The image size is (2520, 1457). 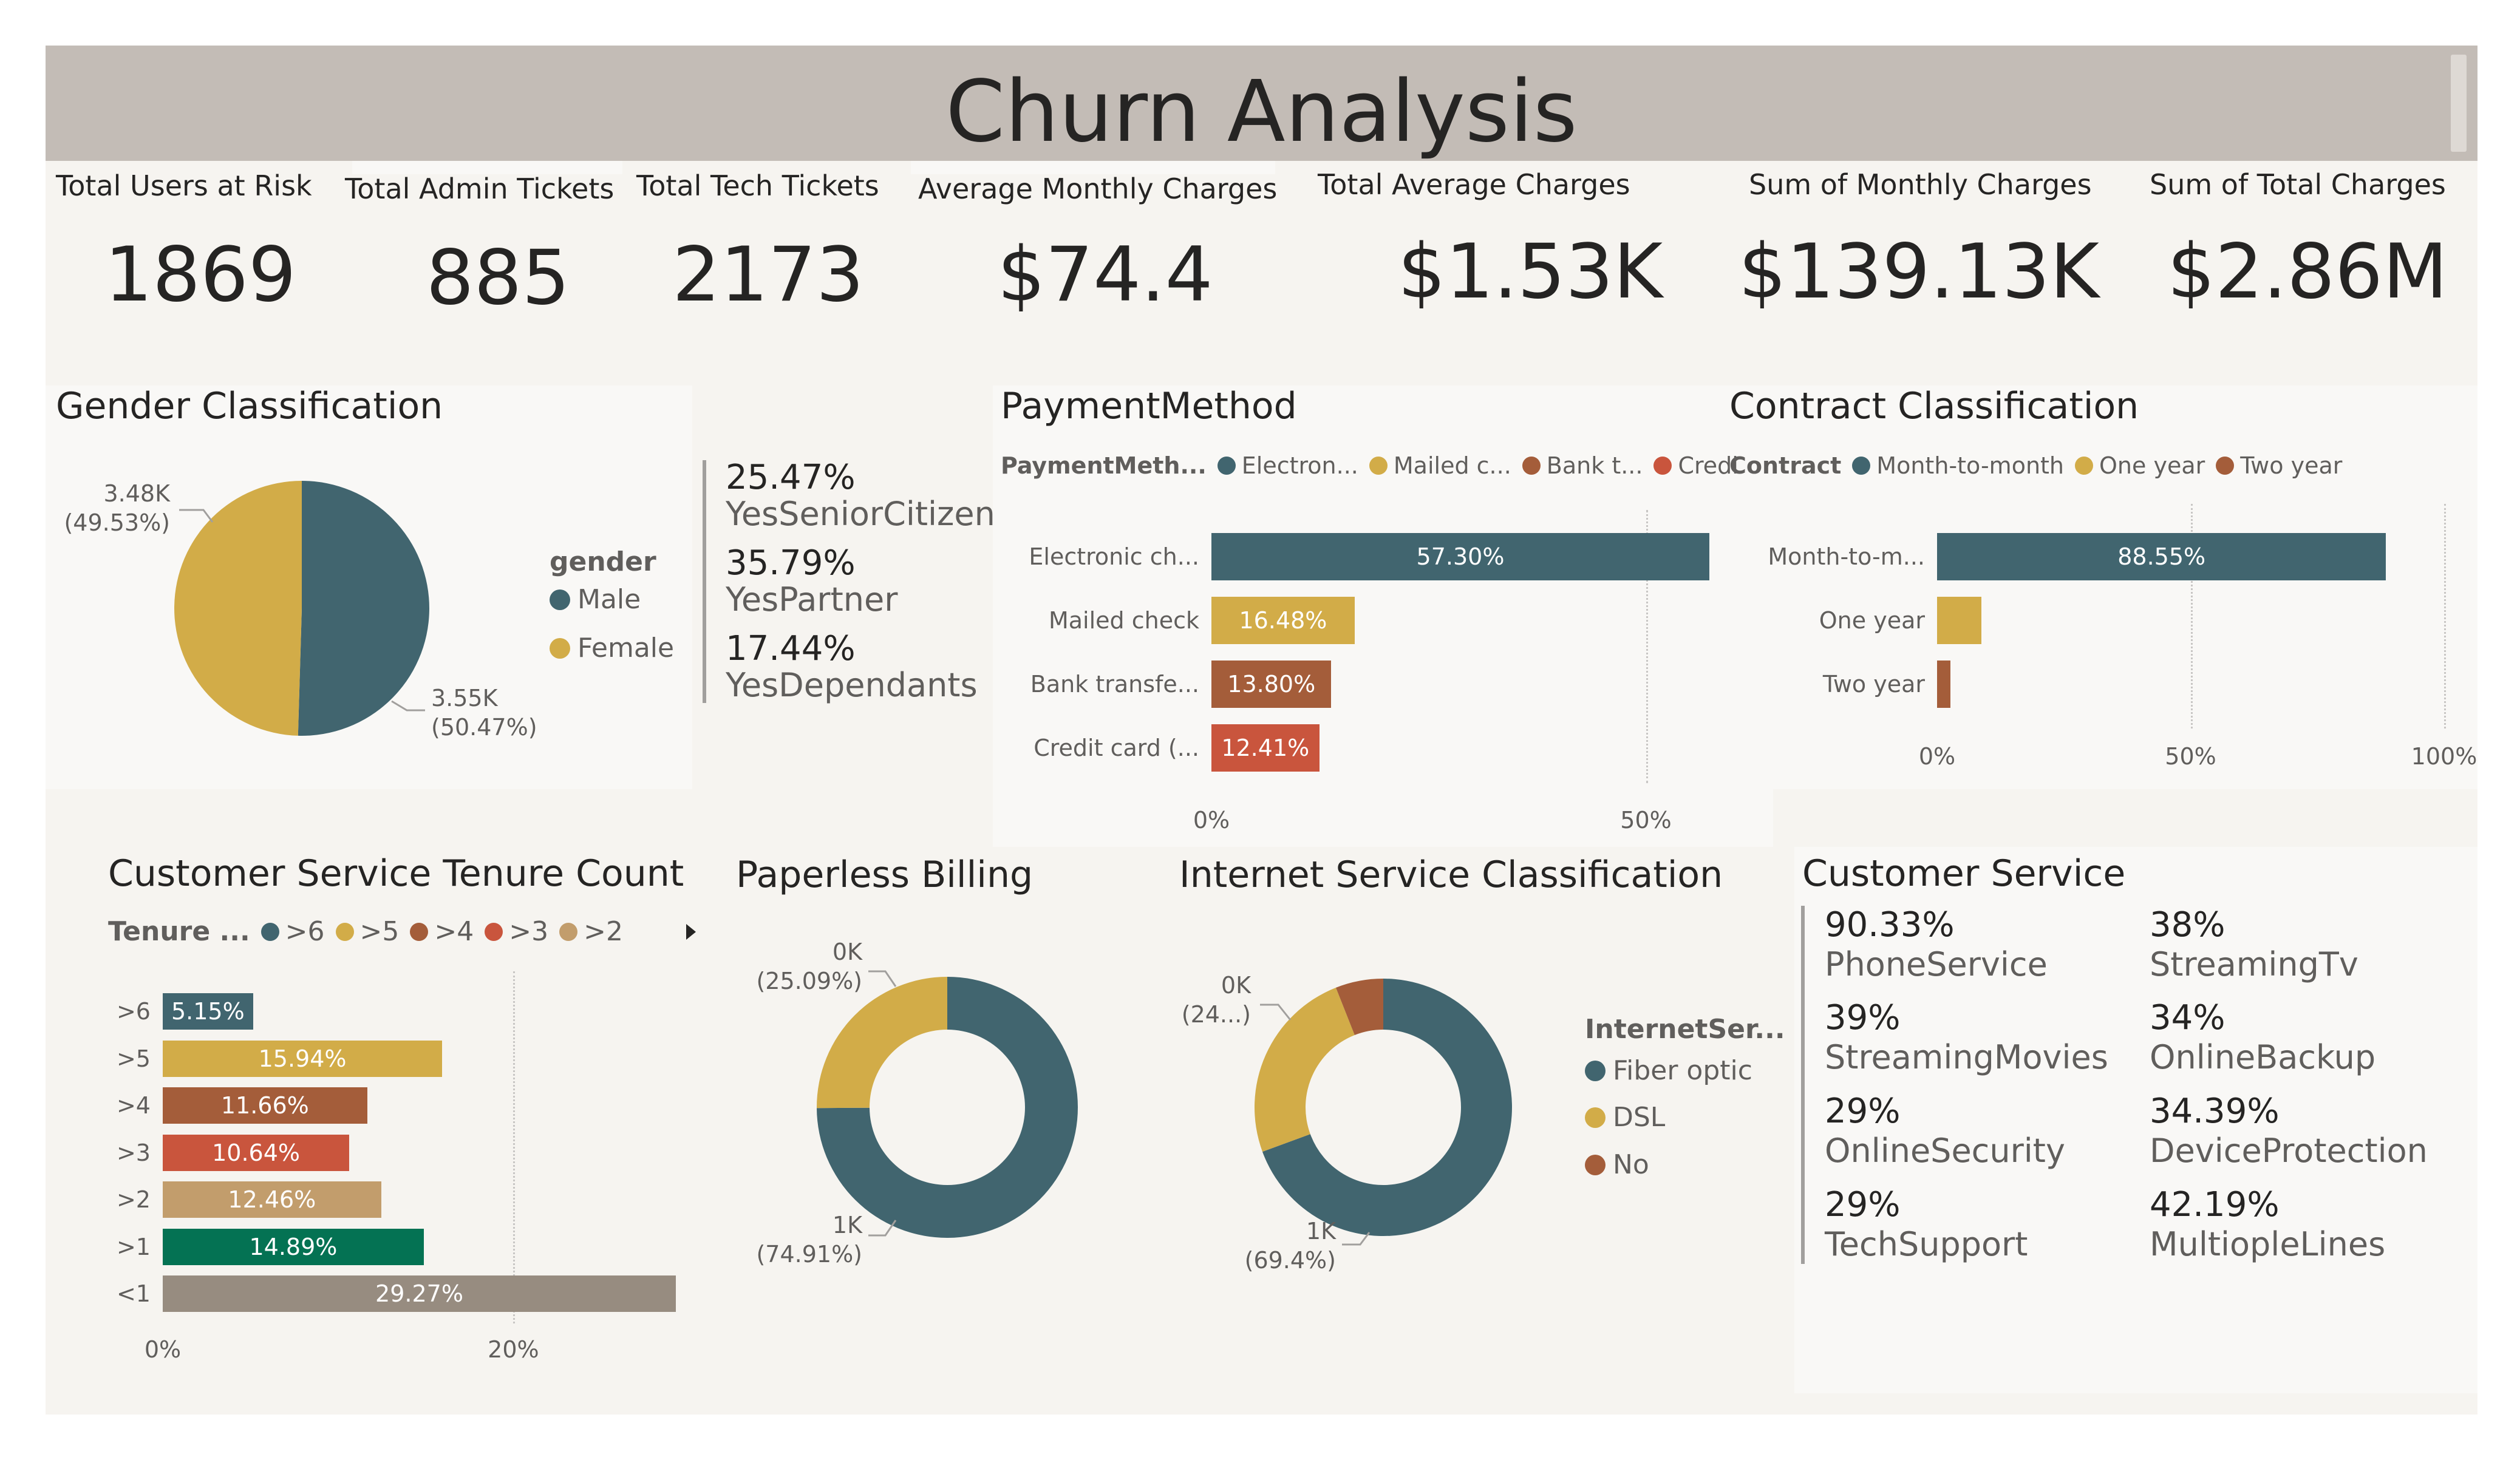 What do you see at coordinates (1271, 684) in the screenshot?
I see `payment-data-label: 13.80%` at bounding box center [1271, 684].